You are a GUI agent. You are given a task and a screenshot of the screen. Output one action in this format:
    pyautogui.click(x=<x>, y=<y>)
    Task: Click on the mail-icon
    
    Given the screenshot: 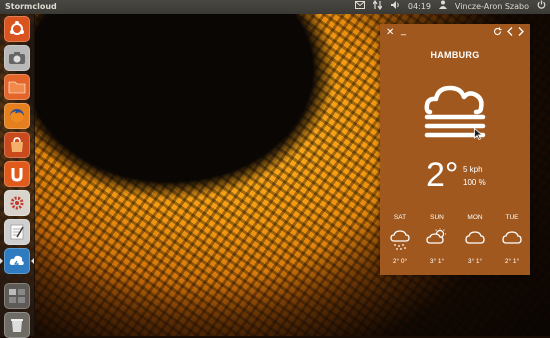 What is the action you would take?
    pyautogui.click(x=359, y=7)
    